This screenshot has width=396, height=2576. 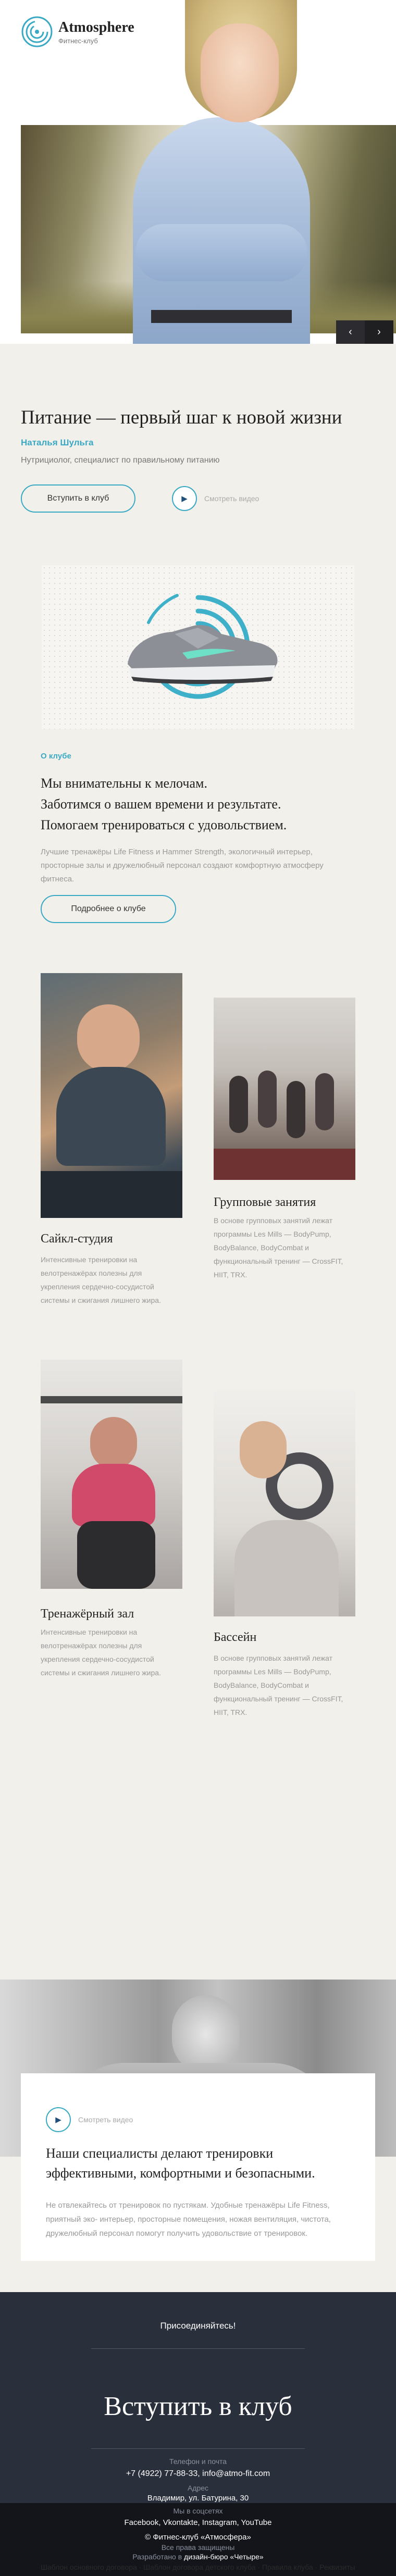 I want to click on trainer-name: Наталья Шульга, so click(x=57, y=443).